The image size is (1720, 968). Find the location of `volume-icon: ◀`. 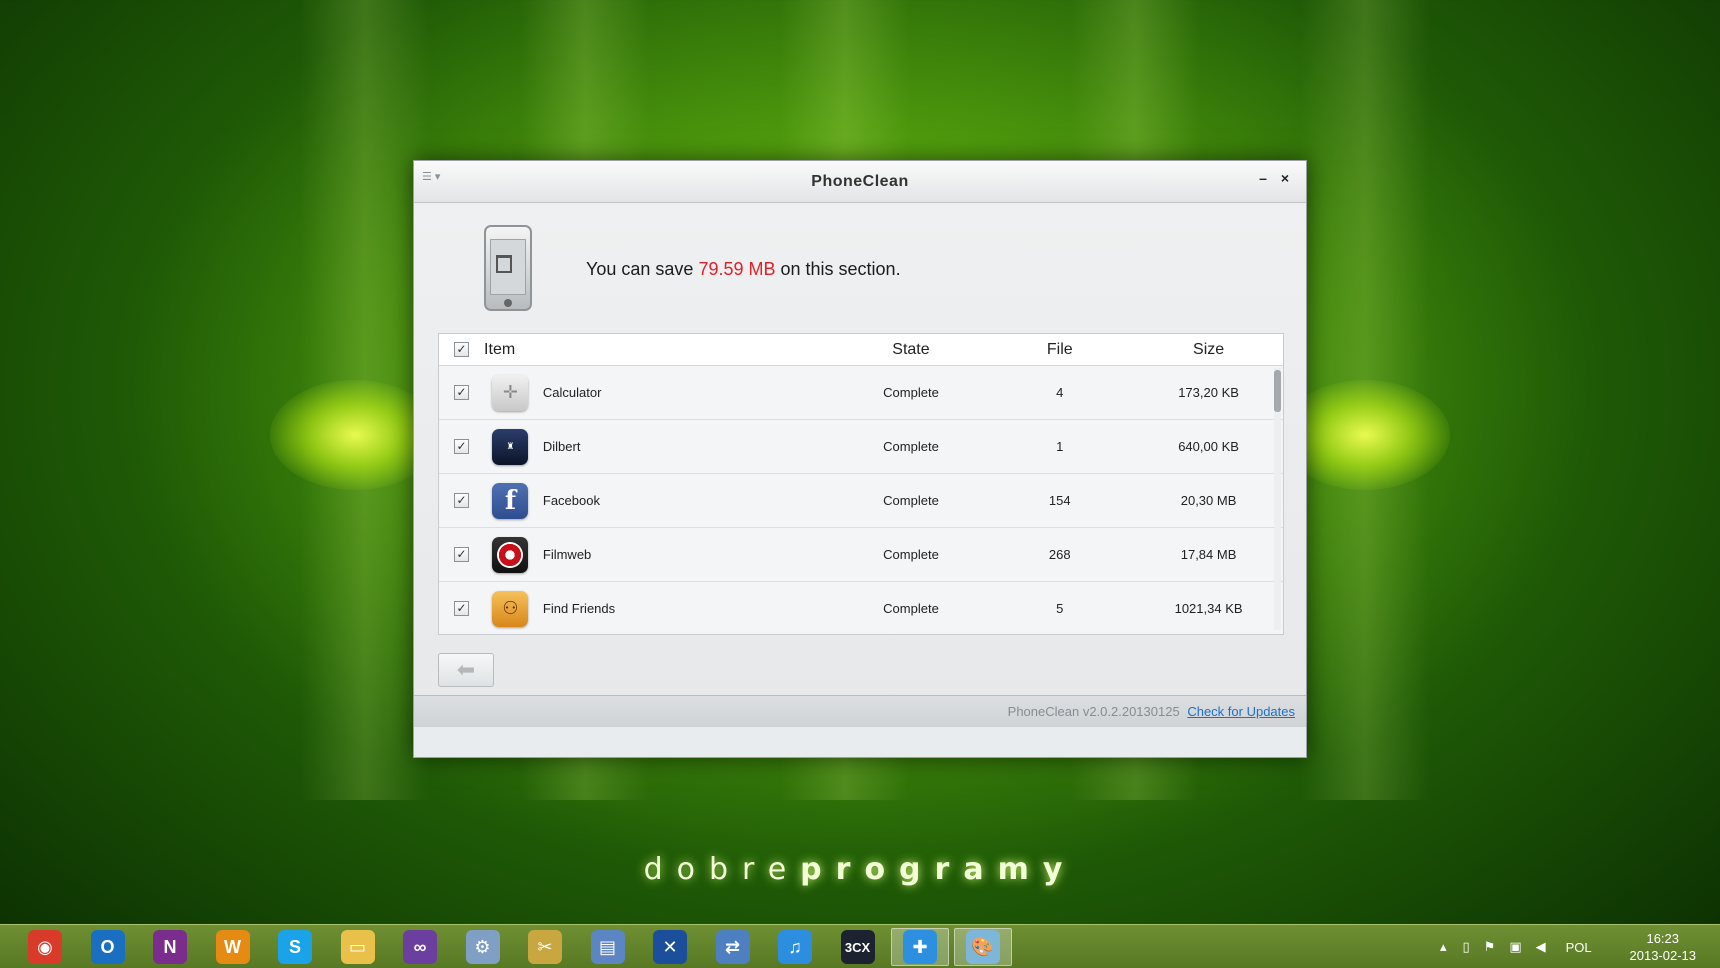

volume-icon: ◀ is located at coordinates (1541, 947).